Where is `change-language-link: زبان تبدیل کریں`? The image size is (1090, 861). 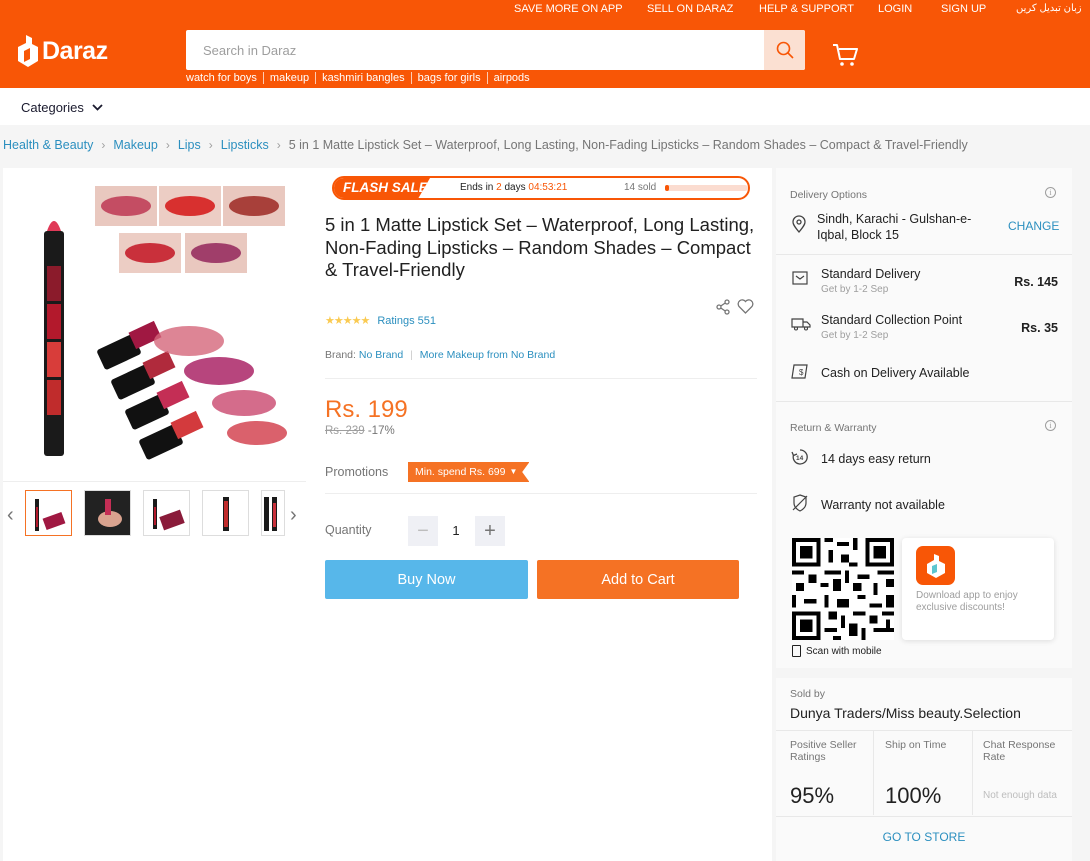 change-language-link: زبان تبدیل کریں is located at coordinates (1049, 8).